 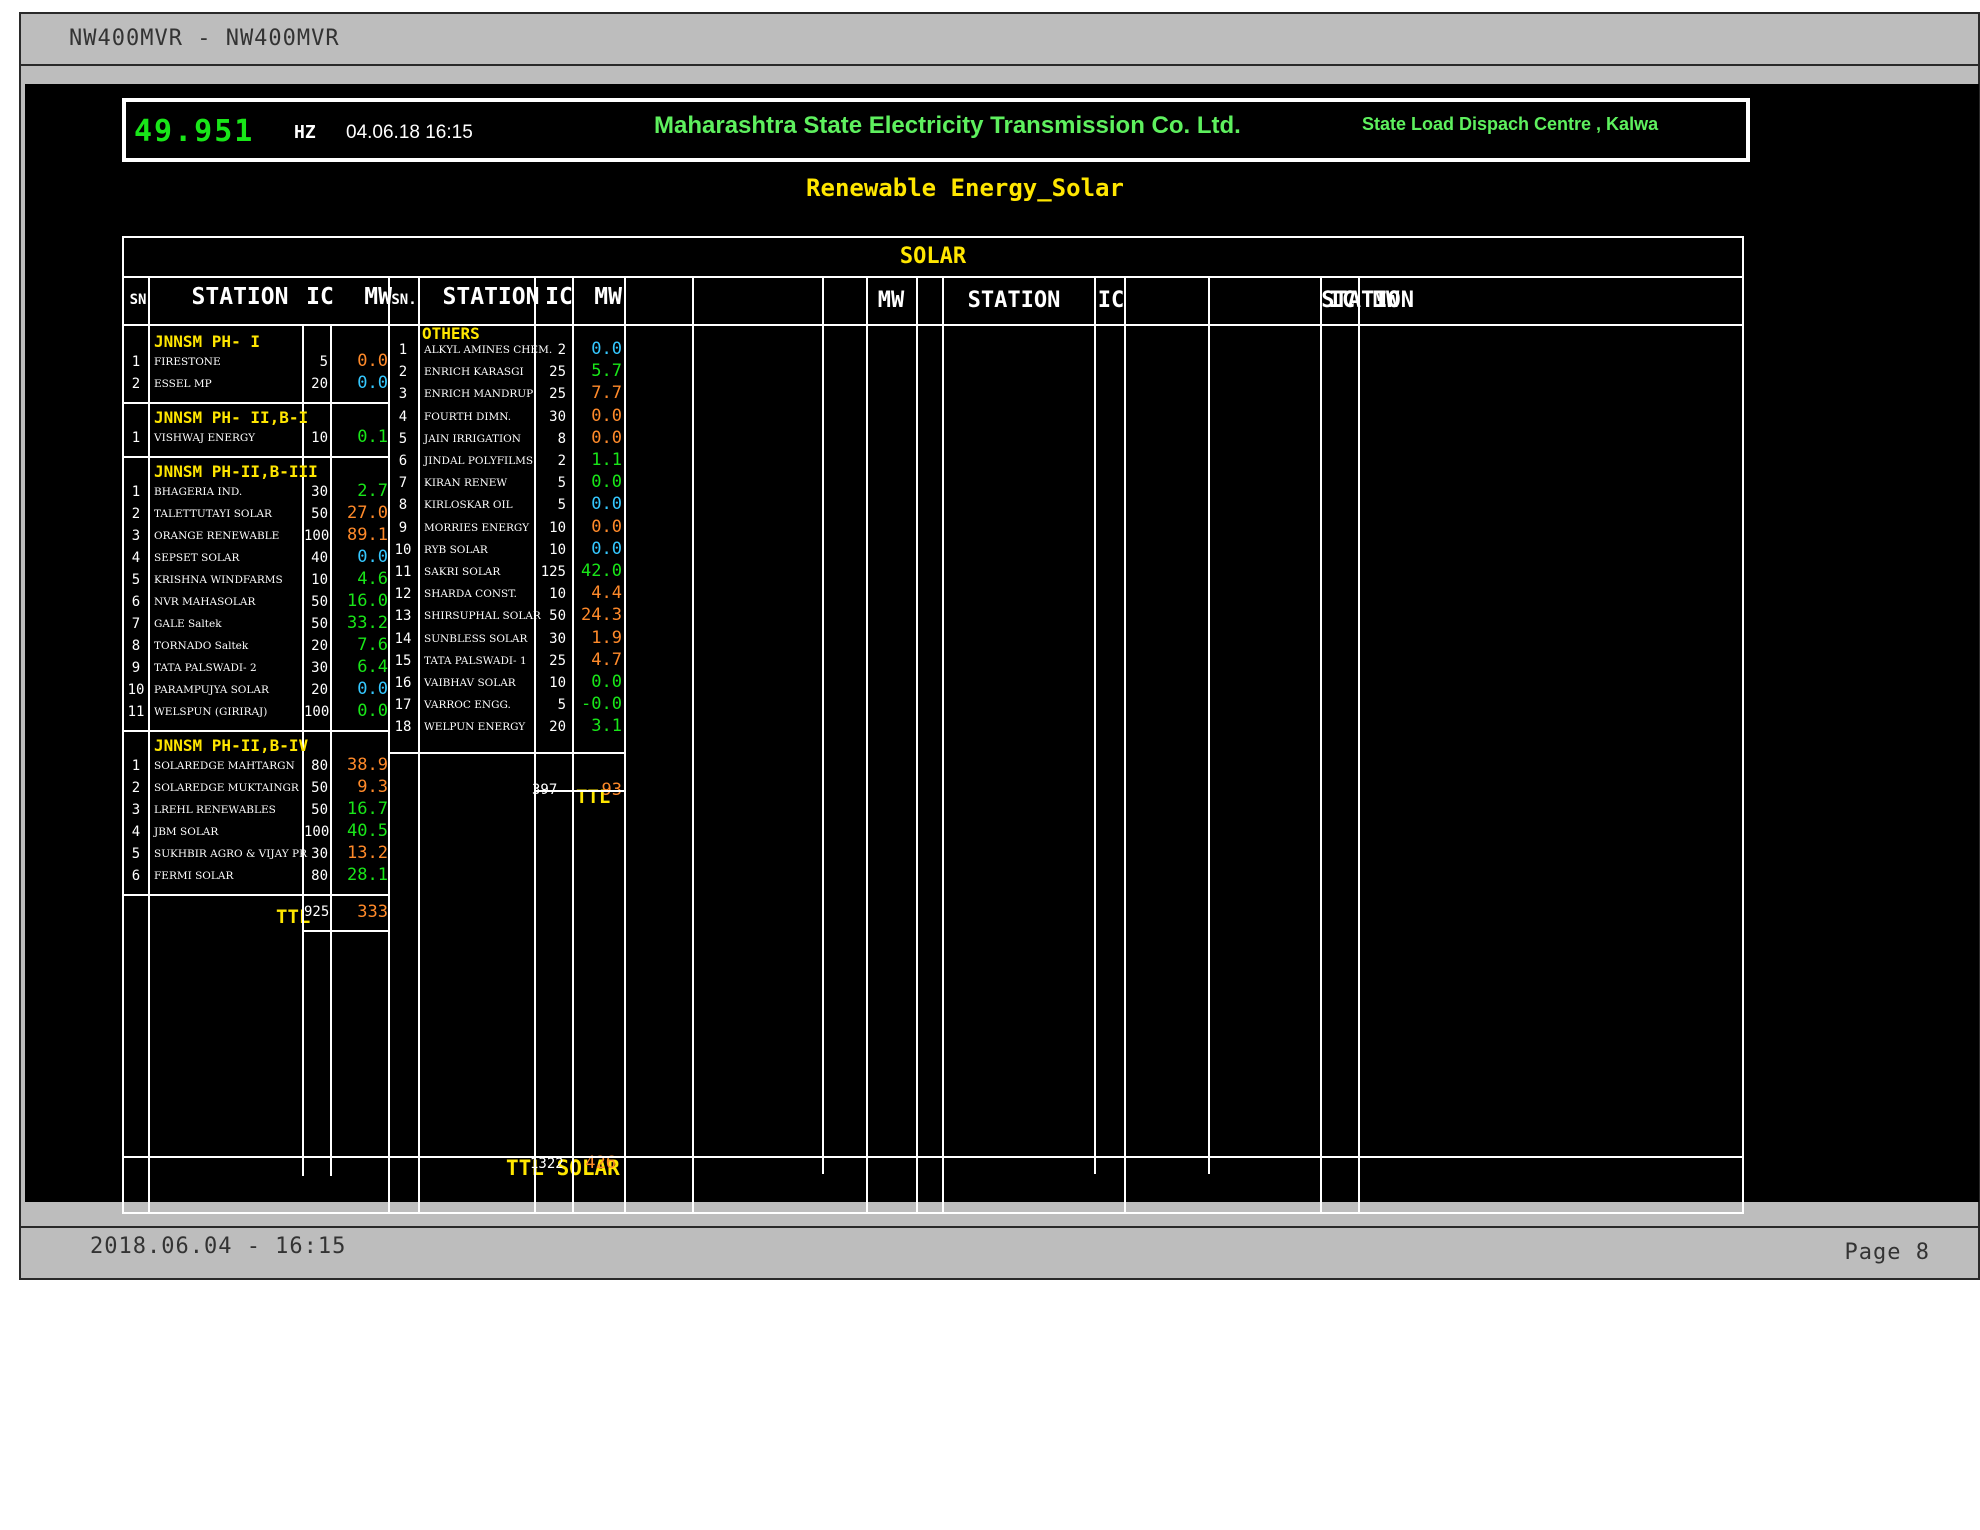 What do you see at coordinates (470, 594) in the screenshot?
I see `mid-row-station: SHARDA CONST.` at bounding box center [470, 594].